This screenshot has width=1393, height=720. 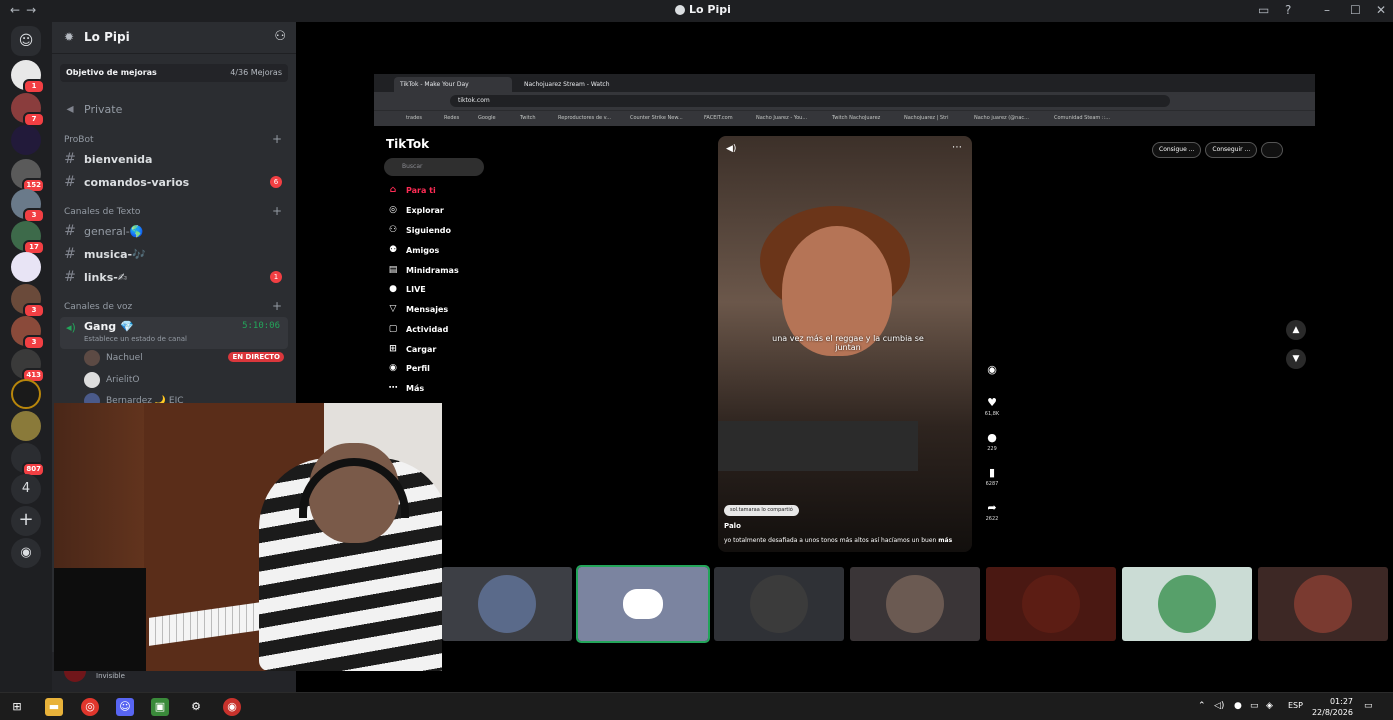 What do you see at coordinates (248, 537) in the screenshot?
I see `webcam-overlay` at bounding box center [248, 537].